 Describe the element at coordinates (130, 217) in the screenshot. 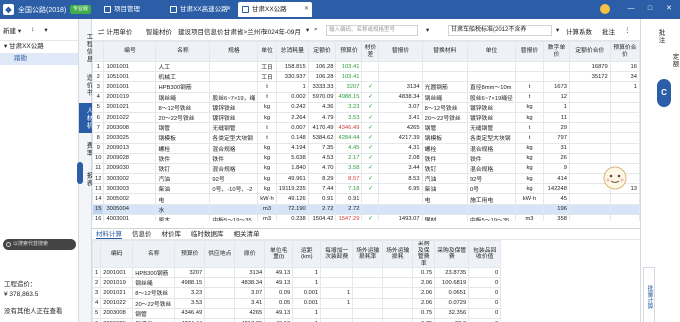

I see `cell-code: 4003001` at that location.